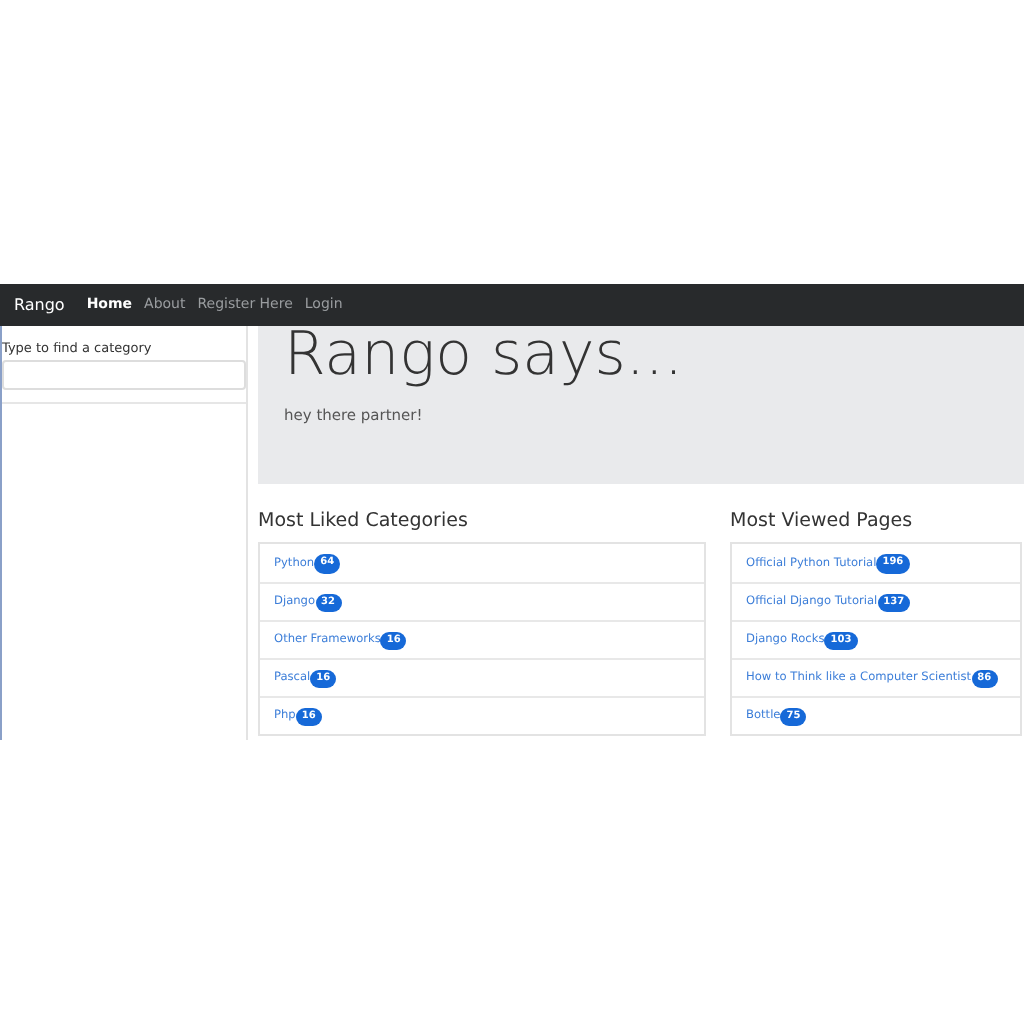  Describe the element at coordinates (364, 521) in the screenshot. I see `panel-title: Most Liked Categories` at that location.